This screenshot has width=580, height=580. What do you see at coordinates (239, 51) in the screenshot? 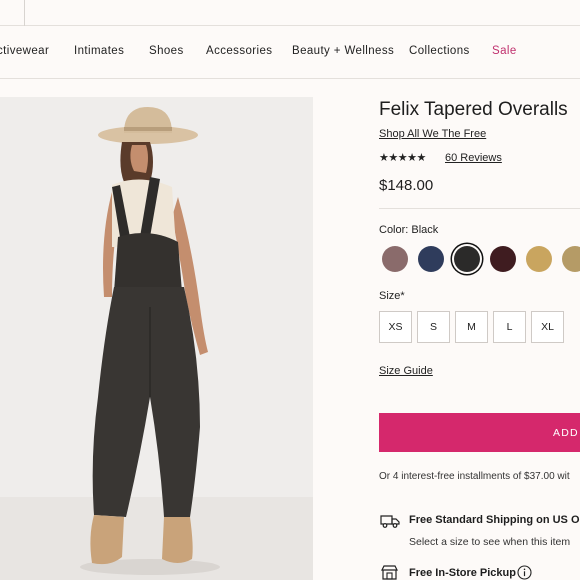
I see `nav-item-accessories: Accessories` at bounding box center [239, 51].